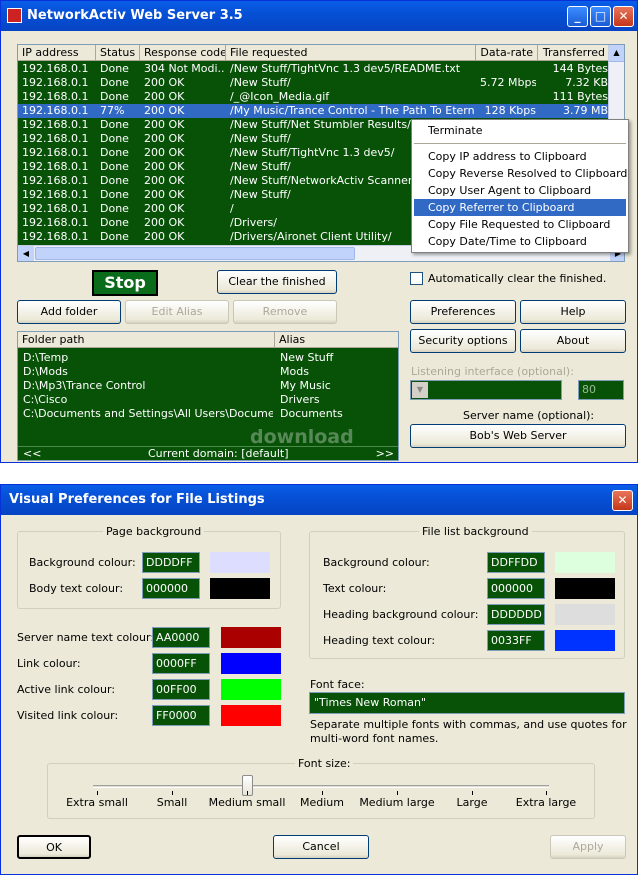 The width and height of the screenshot is (640, 875). What do you see at coordinates (516, 640) in the screenshot?
I see `colour-hex-field: 0033FF` at bounding box center [516, 640].